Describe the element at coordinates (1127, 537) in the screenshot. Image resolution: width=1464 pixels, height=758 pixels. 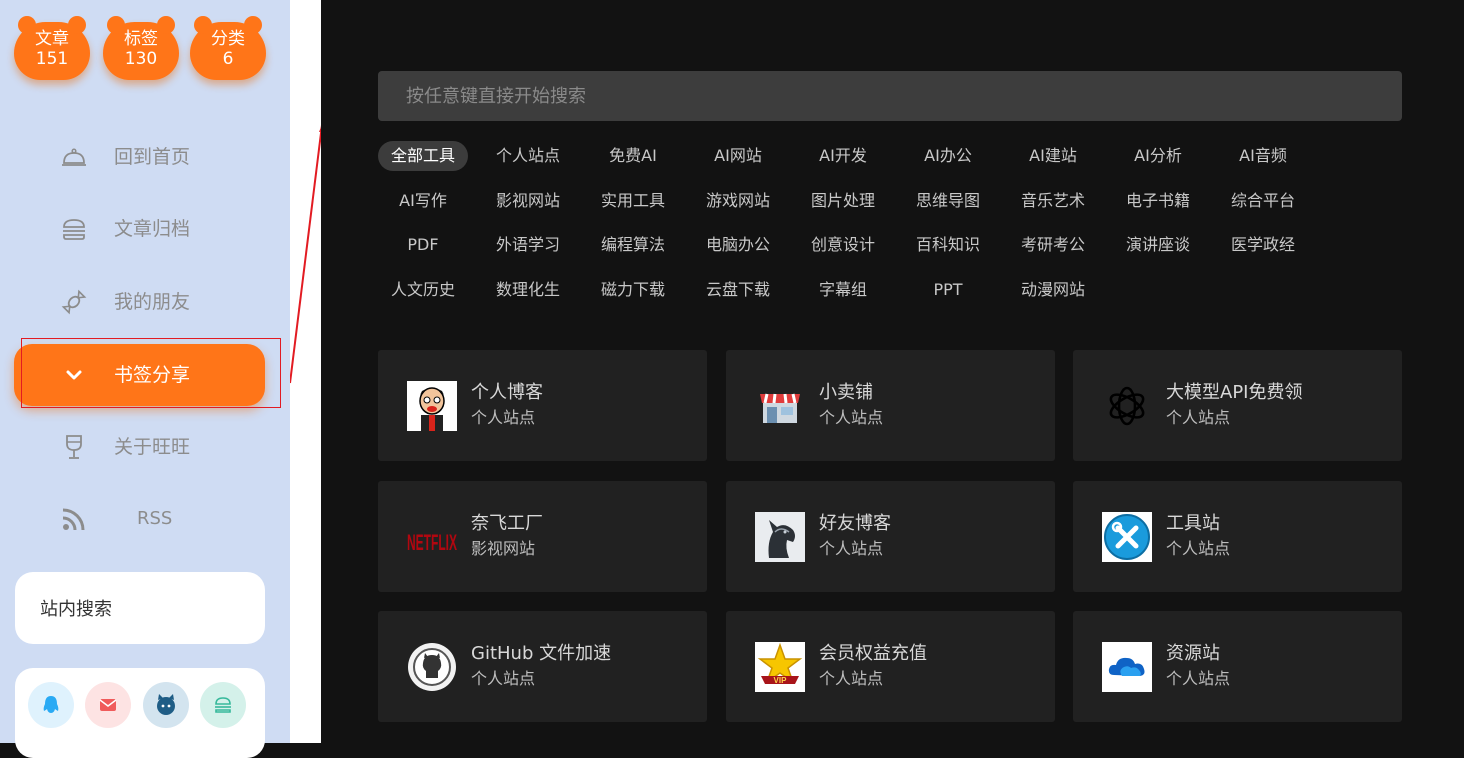
I see `tools-logo` at that location.